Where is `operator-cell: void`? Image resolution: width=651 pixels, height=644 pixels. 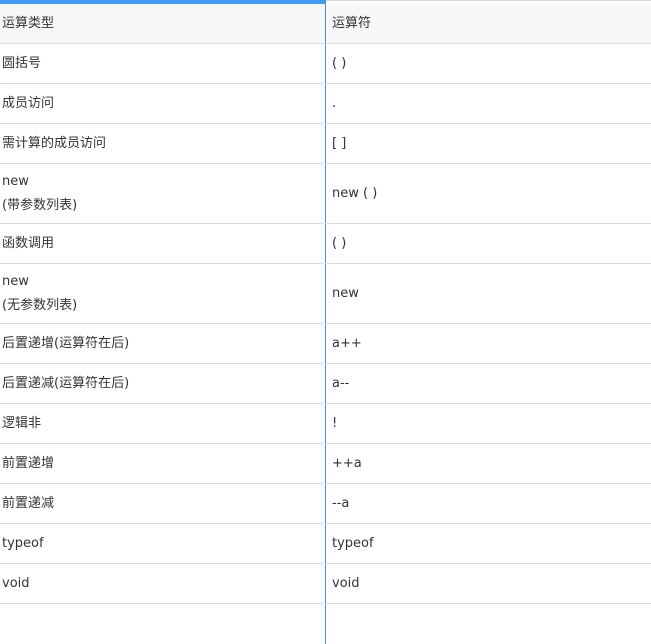
operator-cell: void is located at coordinates (488, 583).